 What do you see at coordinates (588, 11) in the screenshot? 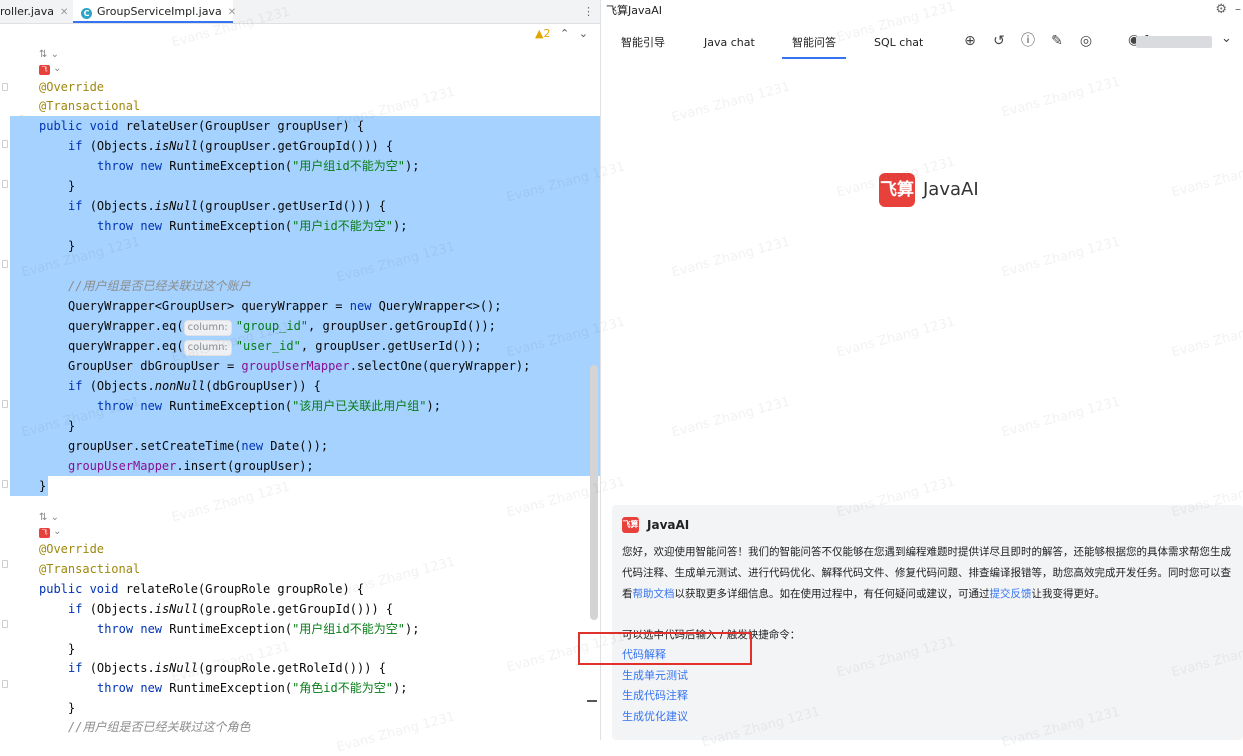
I see `more-vertical-icon: ⋮` at bounding box center [588, 11].